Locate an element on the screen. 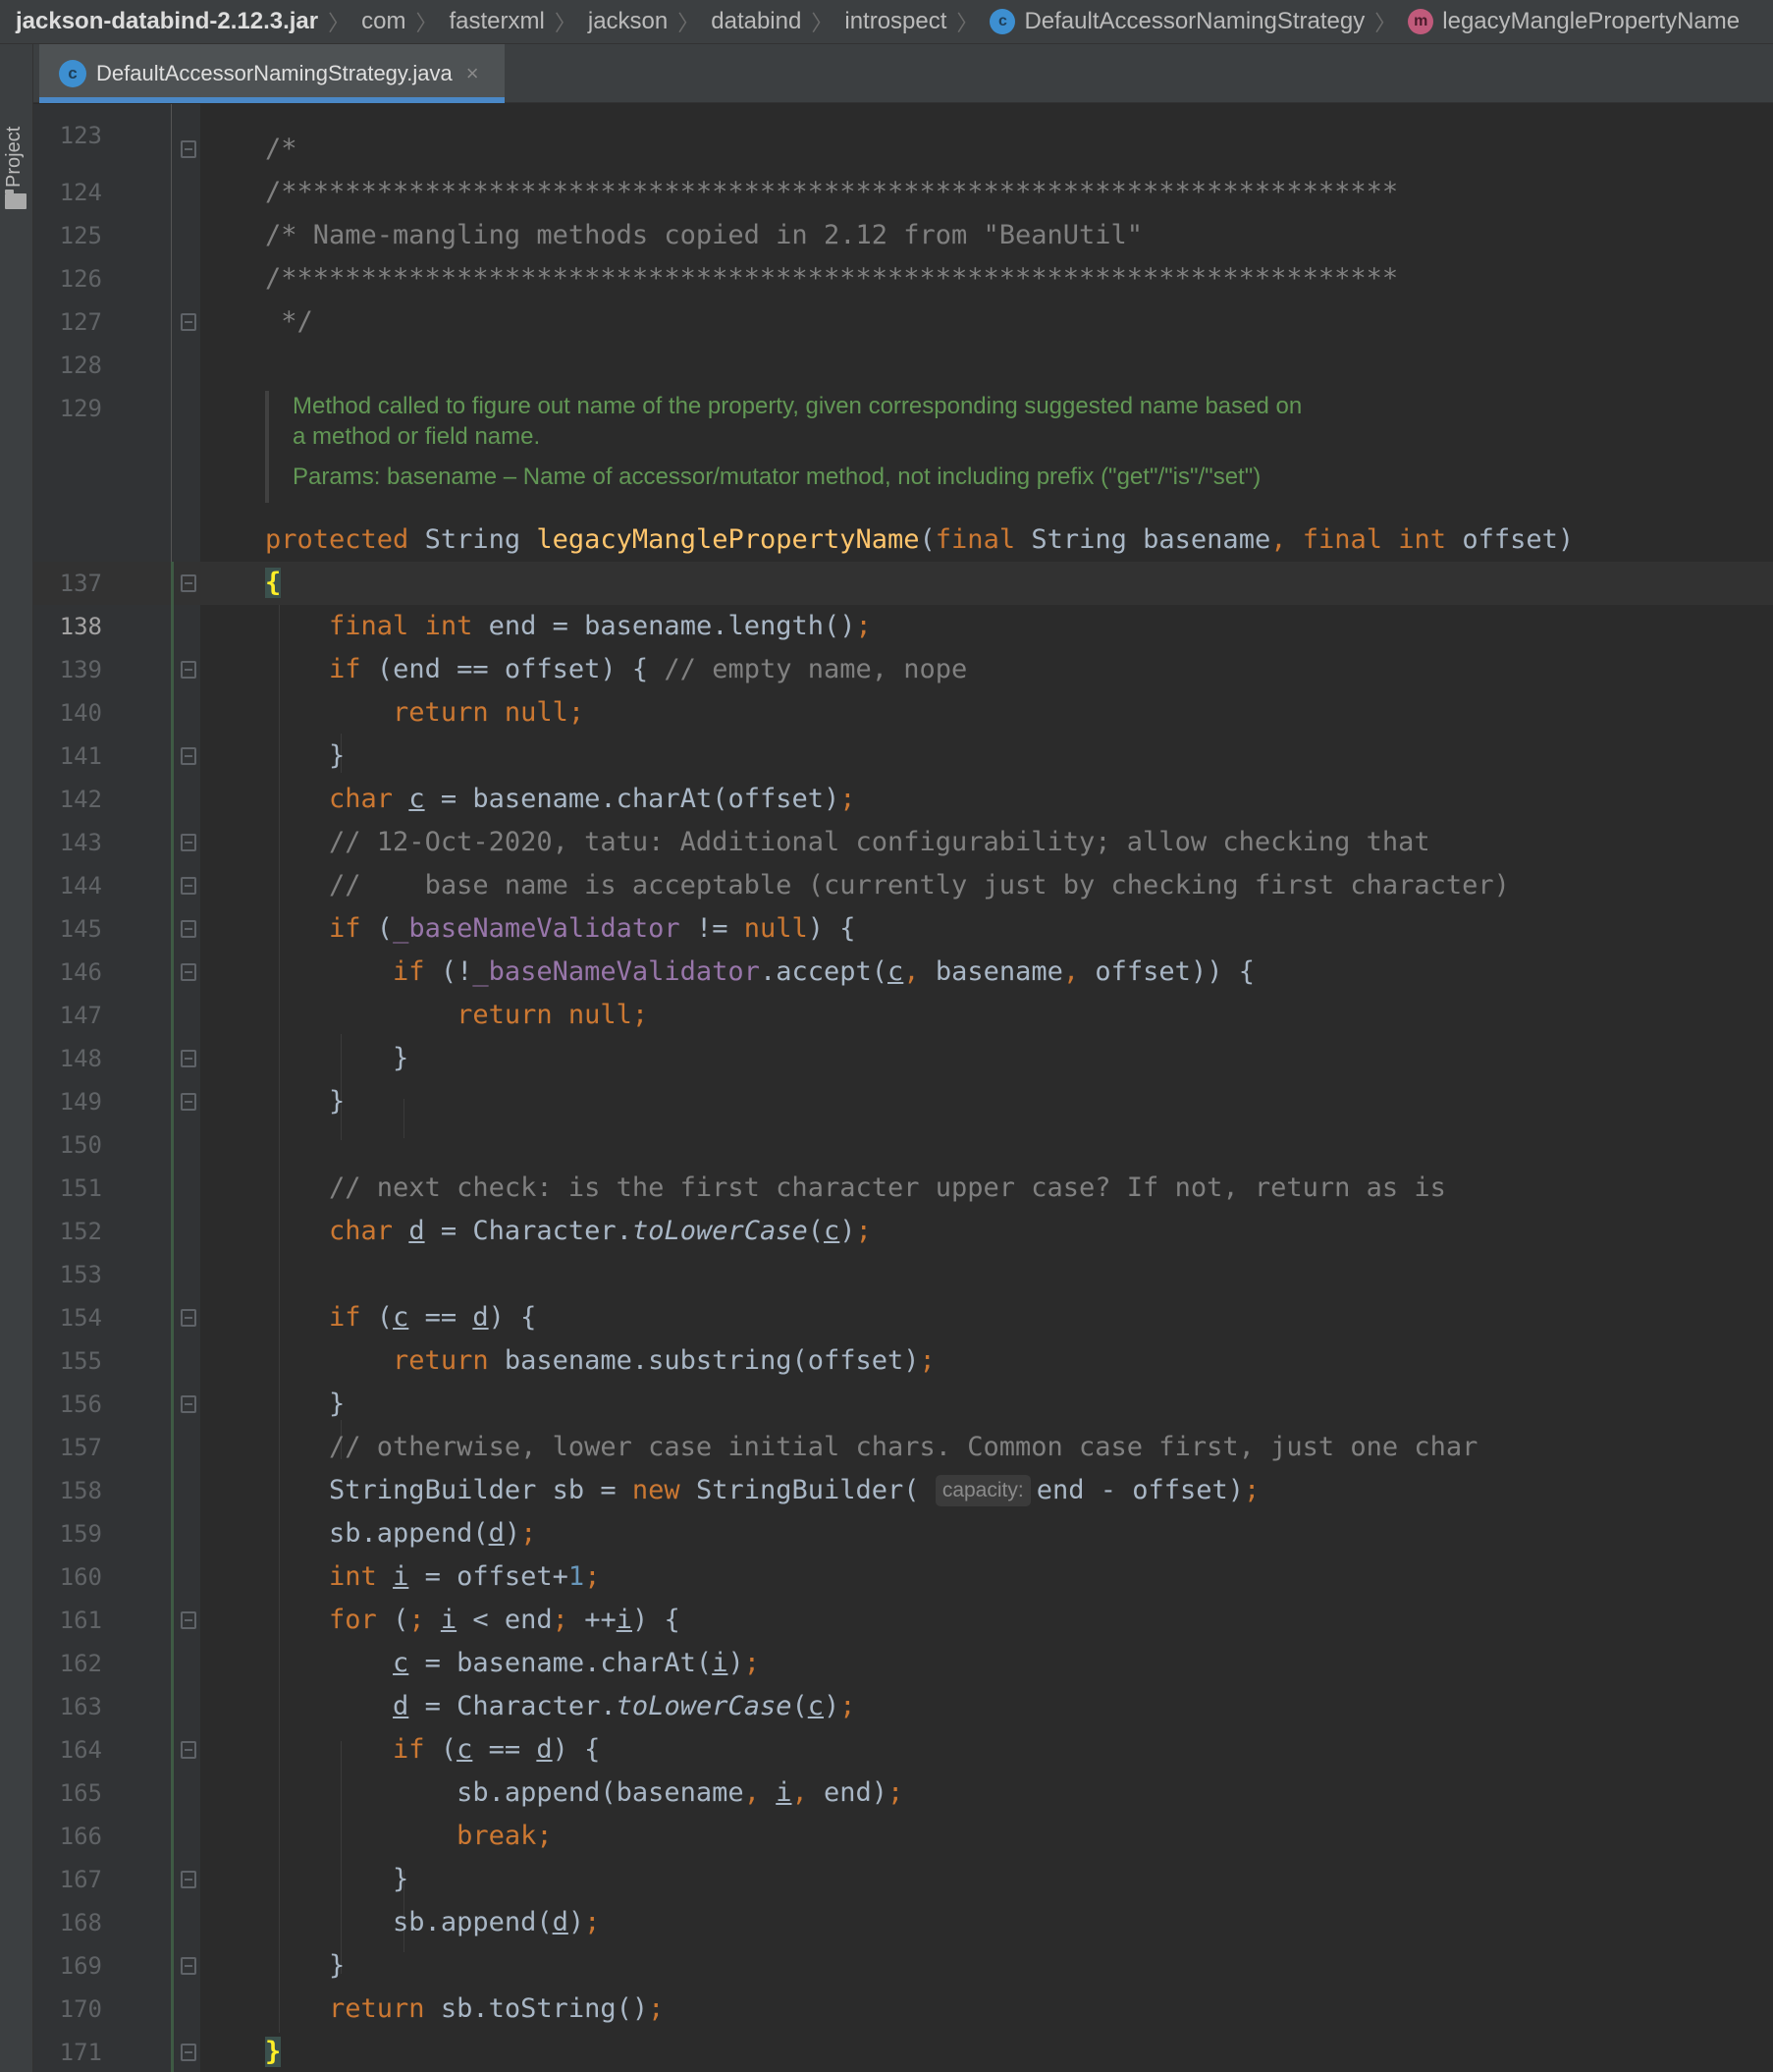  breadcrumb-item-com: com is located at coordinates (383, 21).